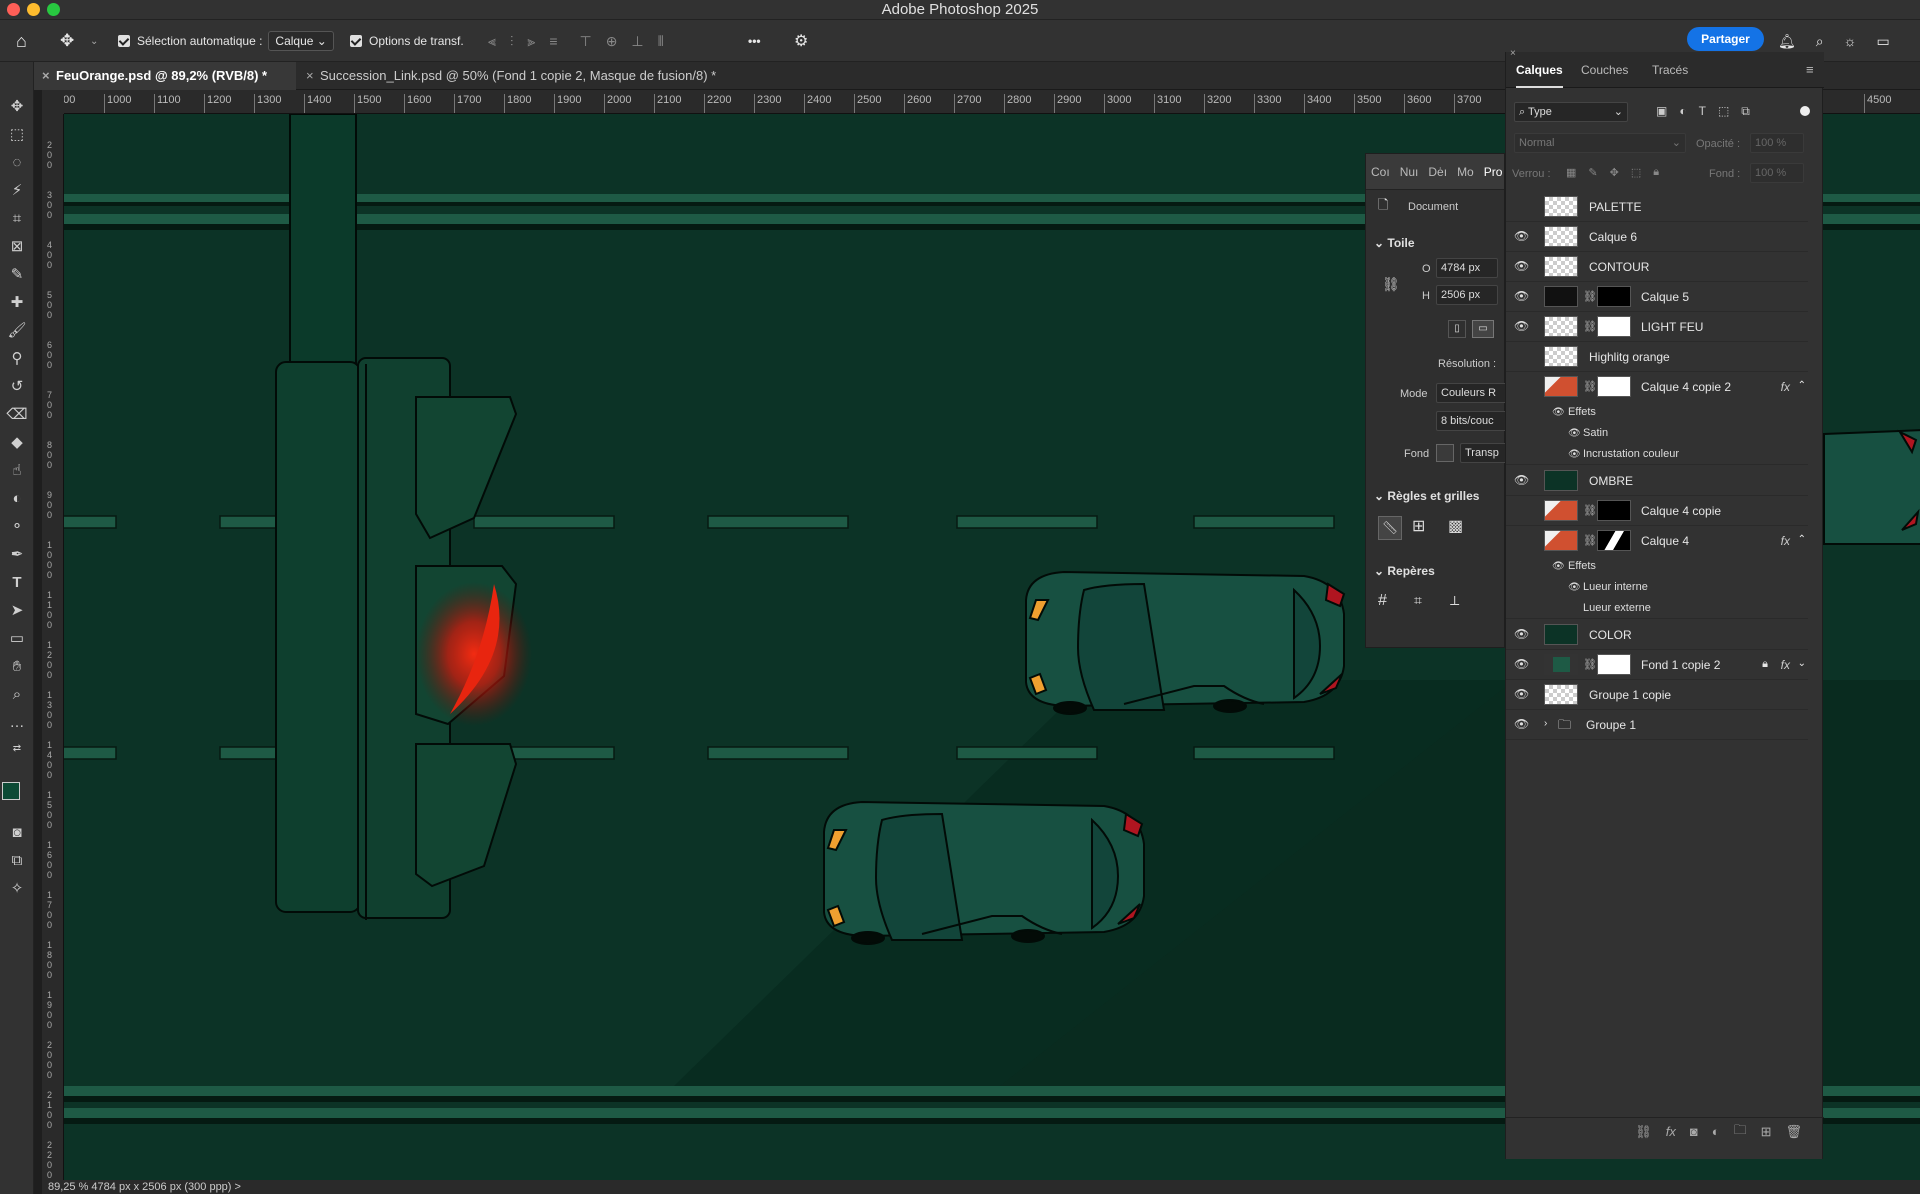  Describe the element at coordinates (1571, 112) in the screenshot. I see `layer-filter-dropdown: ⌕ Type ⌄` at that location.